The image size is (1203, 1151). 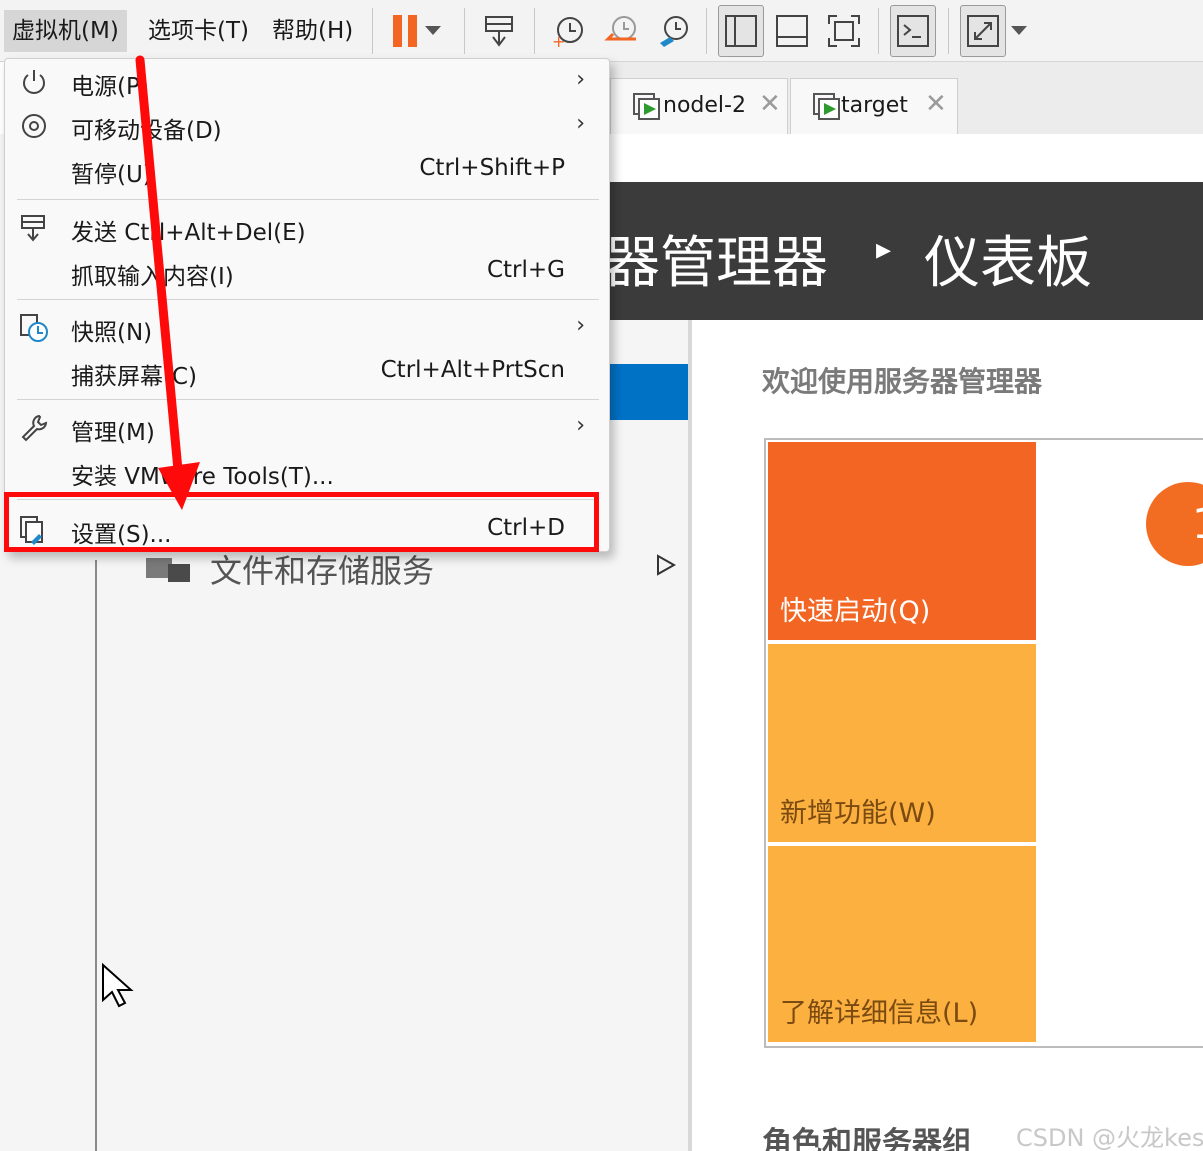 What do you see at coordinates (666, 565) in the screenshot?
I see `expand-arrow-icon` at bounding box center [666, 565].